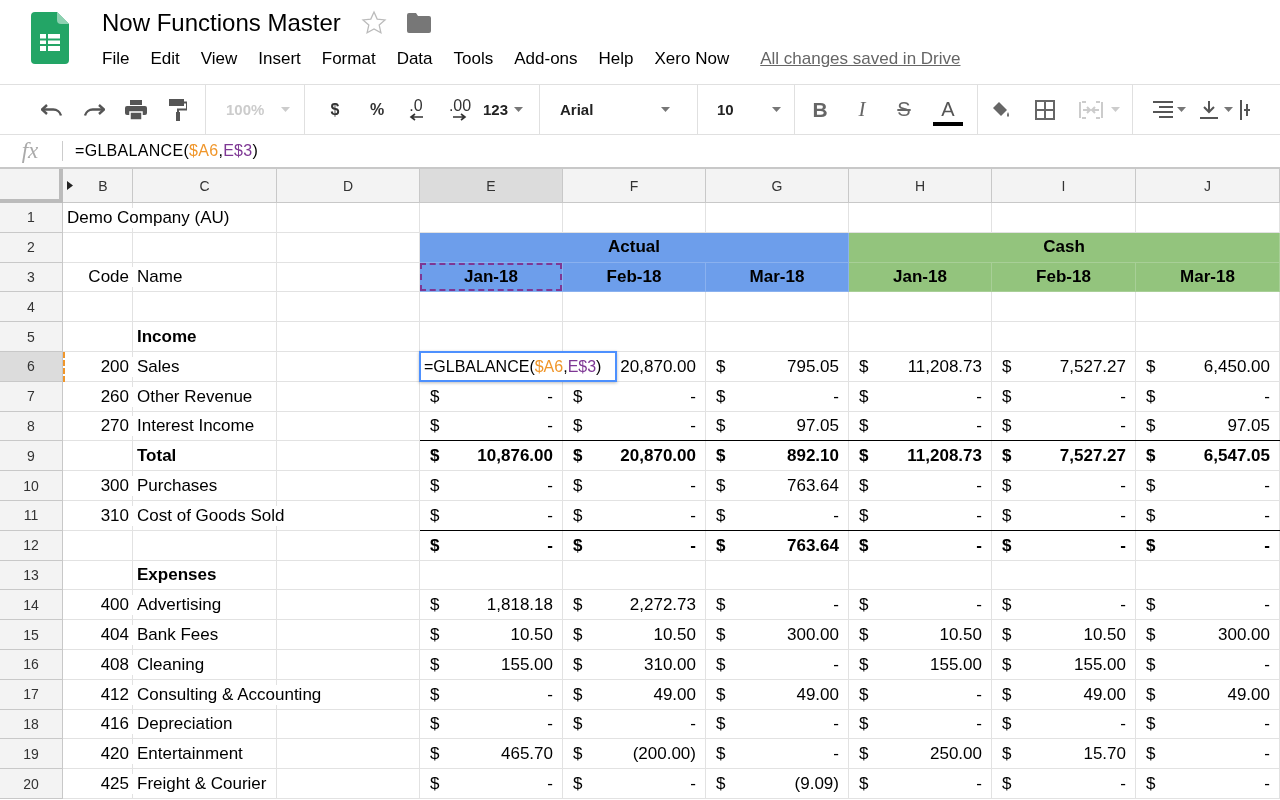  I want to click on row-header: 8, so click(31, 426).